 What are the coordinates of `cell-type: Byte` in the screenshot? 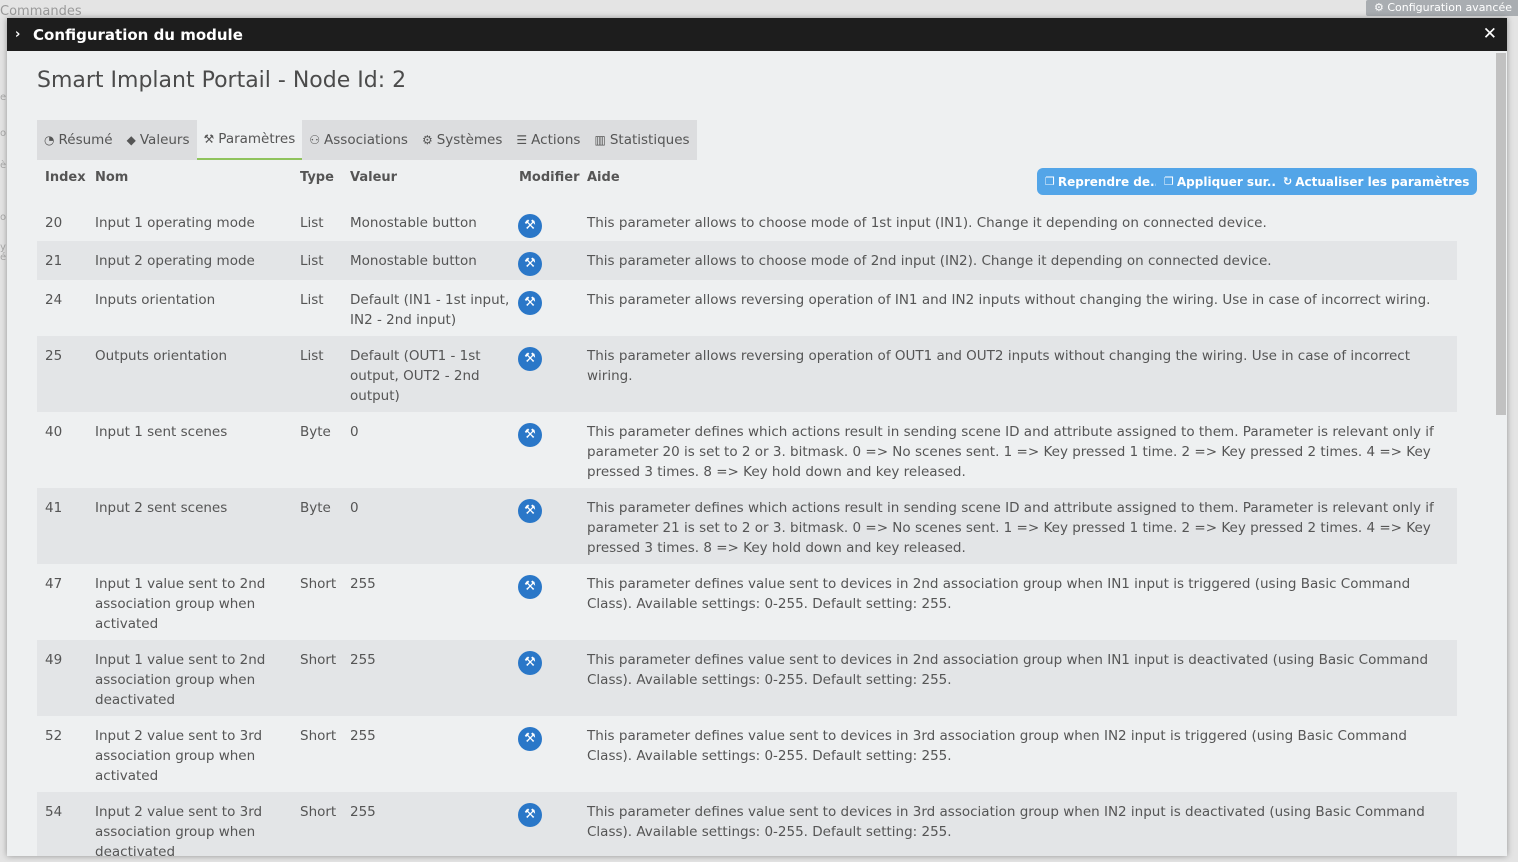 It's located at (315, 508).